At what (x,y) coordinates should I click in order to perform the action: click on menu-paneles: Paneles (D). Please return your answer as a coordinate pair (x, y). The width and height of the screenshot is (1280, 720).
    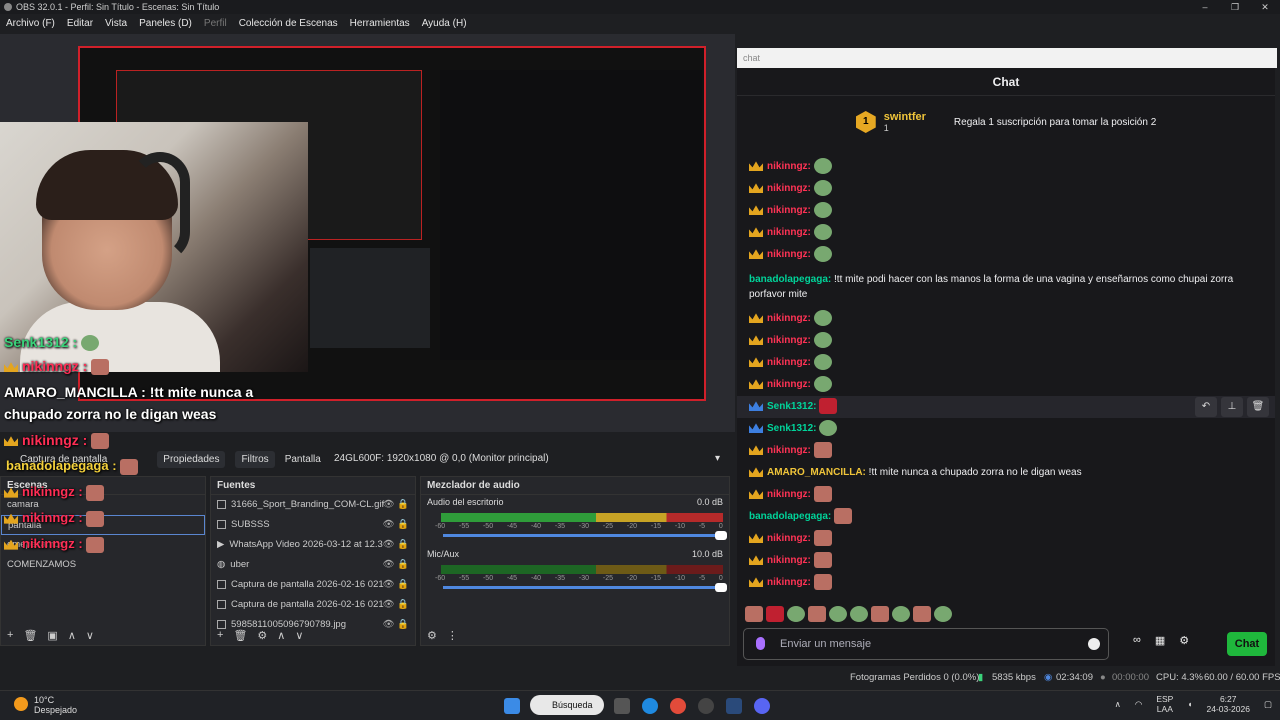
    Looking at the image, I should click on (165, 24).